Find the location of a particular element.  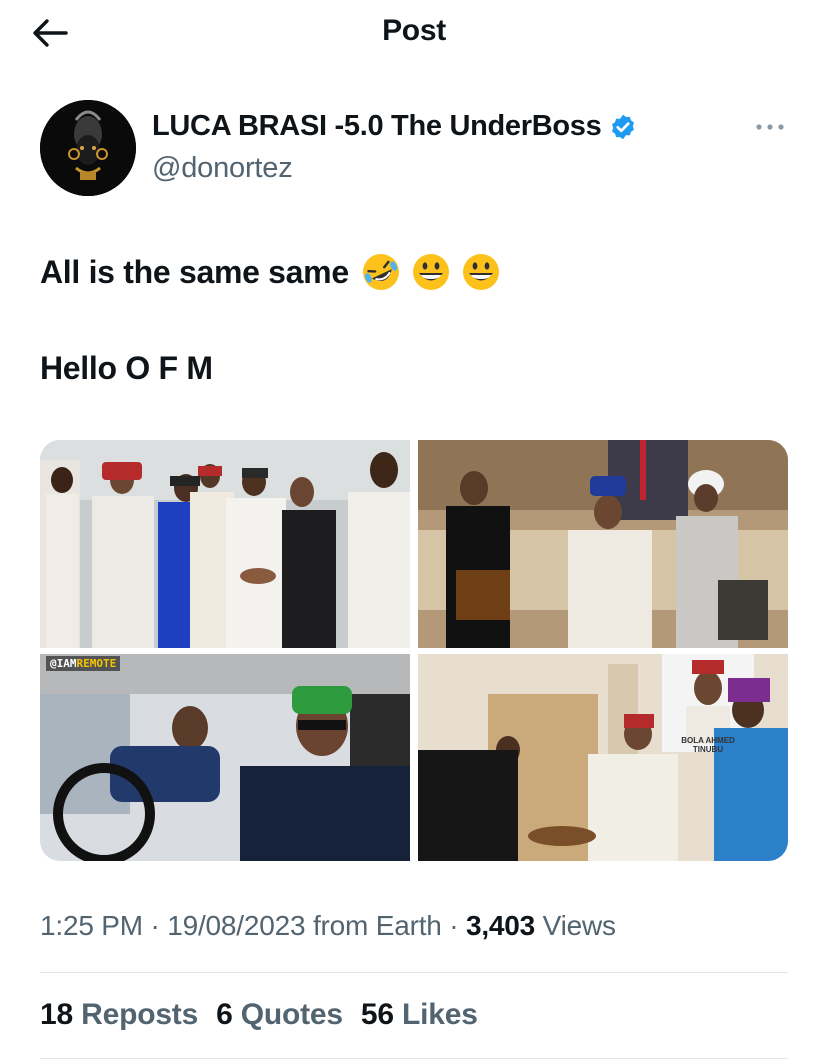

quotes-count: 6 is located at coordinates (224, 1014).